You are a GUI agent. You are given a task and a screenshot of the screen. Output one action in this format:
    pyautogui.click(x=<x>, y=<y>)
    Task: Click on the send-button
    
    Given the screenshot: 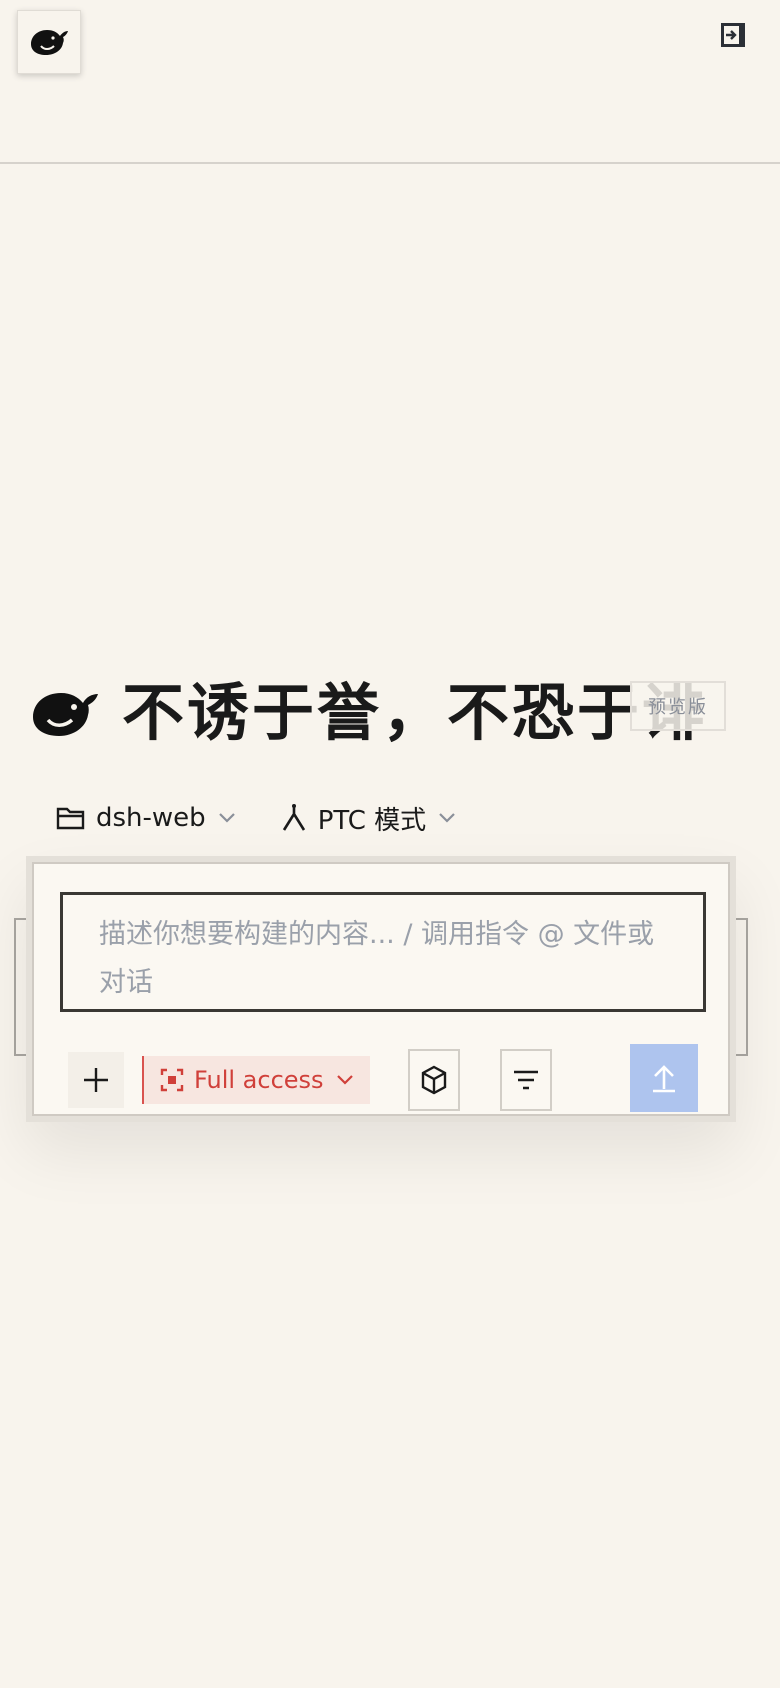 What is the action you would take?
    pyautogui.click(x=664, y=1078)
    